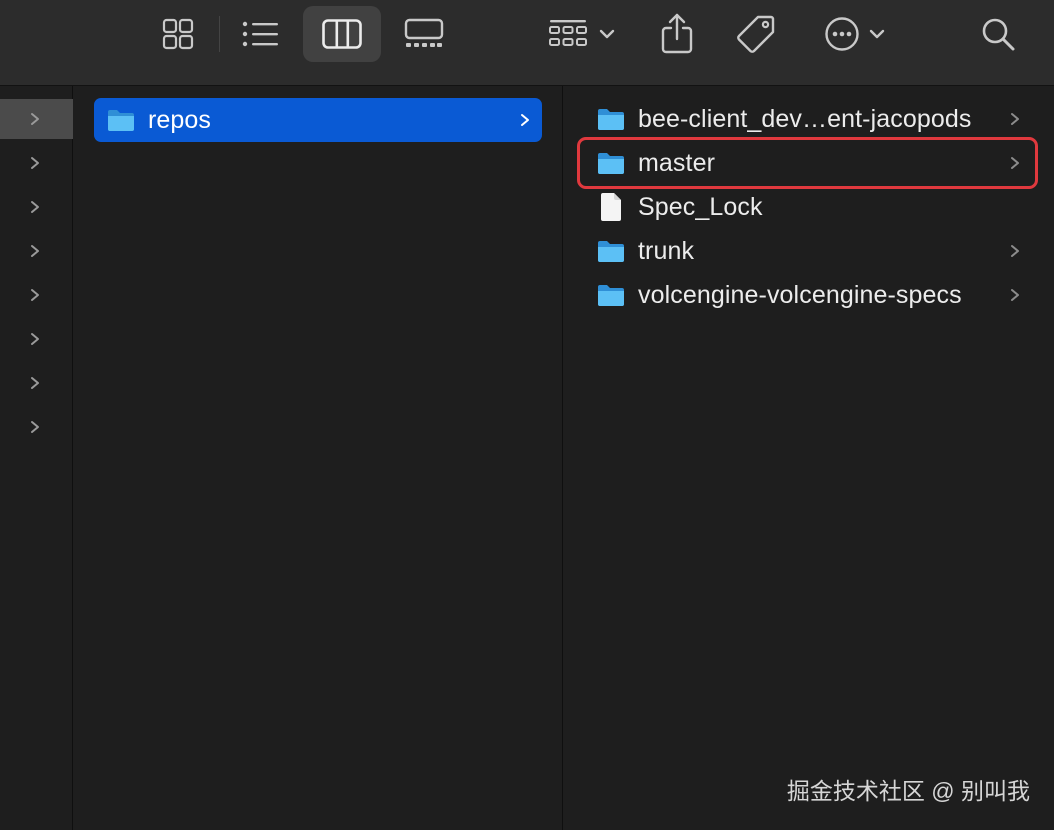 This screenshot has width=1054, height=830. I want to click on magnifier-icon, so click(998, 34).